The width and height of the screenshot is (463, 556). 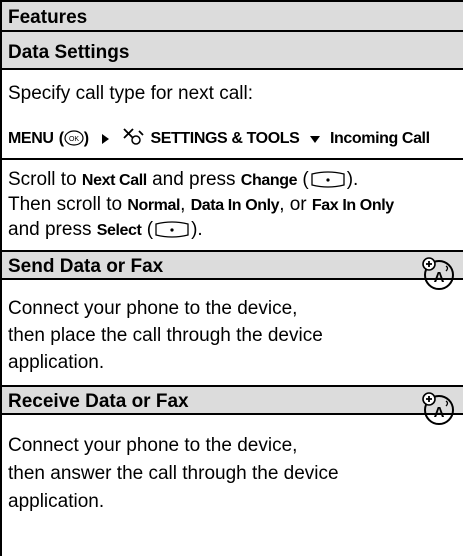 I want to click on normal-term: Normal, so click(x=154, y=205).